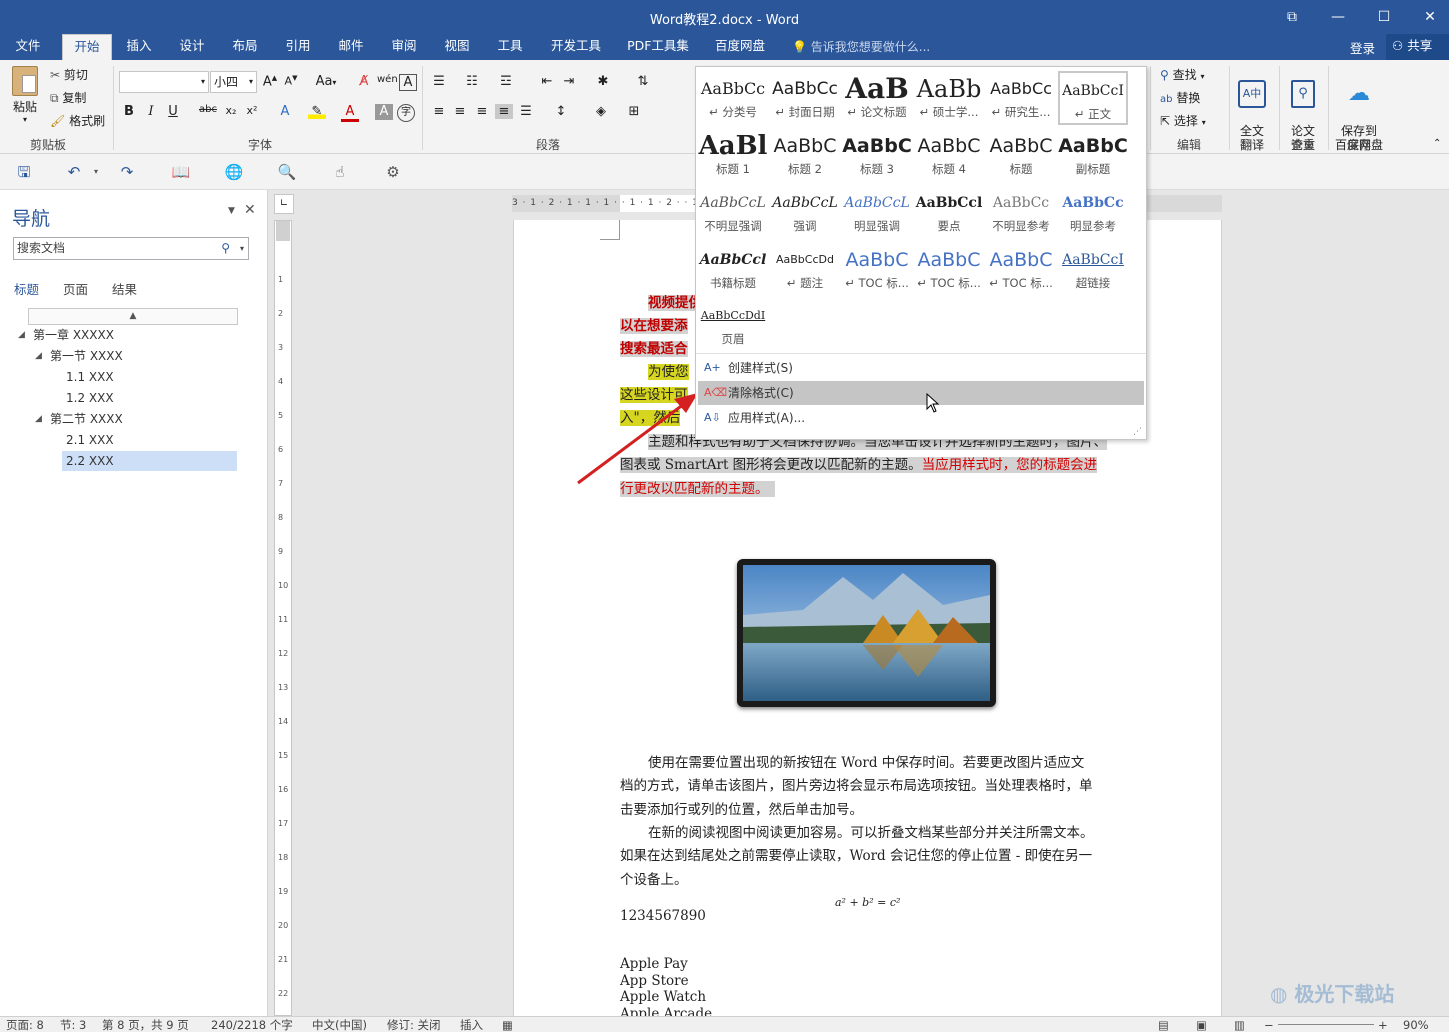 The width and height of the screenshot is (1449, 1032). I want to click on style-item: AaBbCcL 不明显强调, so click(733, 212).